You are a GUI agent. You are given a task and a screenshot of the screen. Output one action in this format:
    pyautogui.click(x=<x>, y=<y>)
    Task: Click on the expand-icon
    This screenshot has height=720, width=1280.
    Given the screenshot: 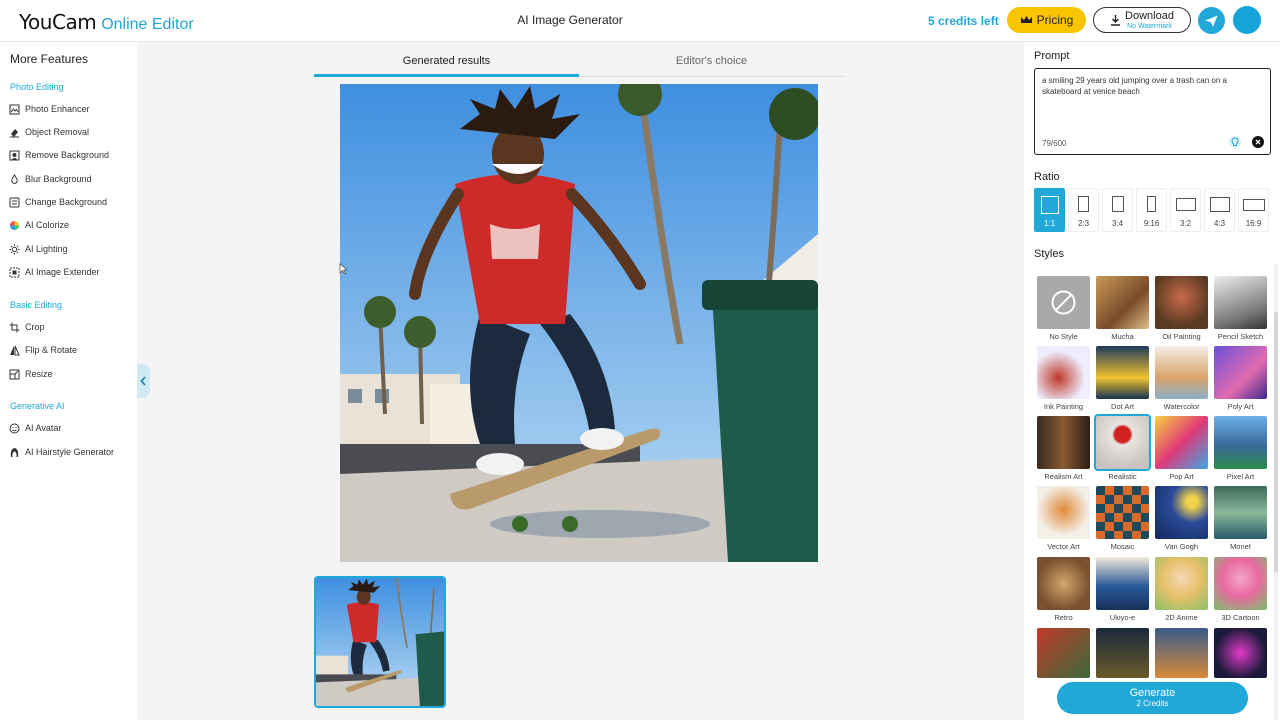 What is the action you would take?
    pyautogui.click(x=14, y=272)
    